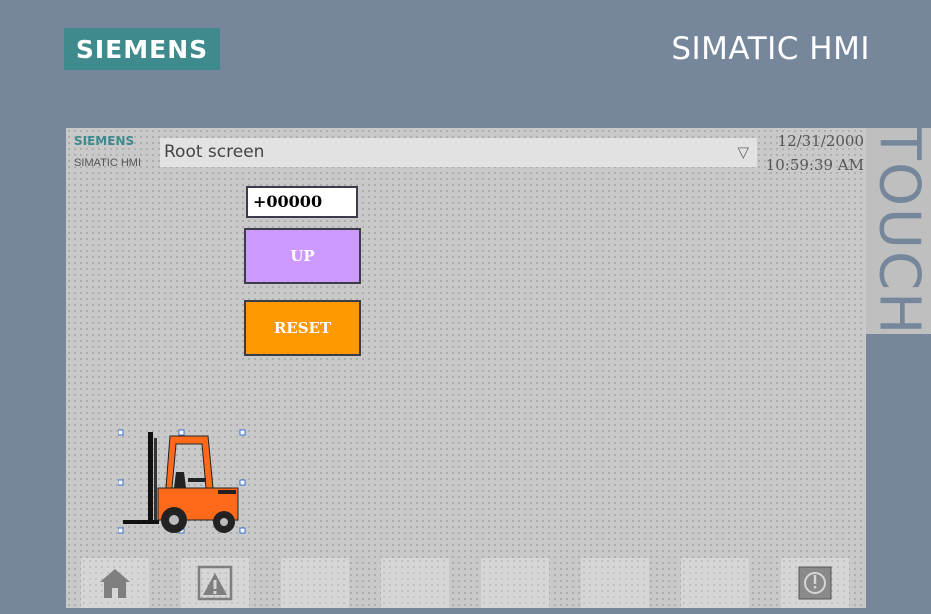 The height and width of the screenshot is (614, 931). What do you see at coordinates (466, 583) in the screenshot?
I see `function-key-bar` at bounding box center [466, 583].